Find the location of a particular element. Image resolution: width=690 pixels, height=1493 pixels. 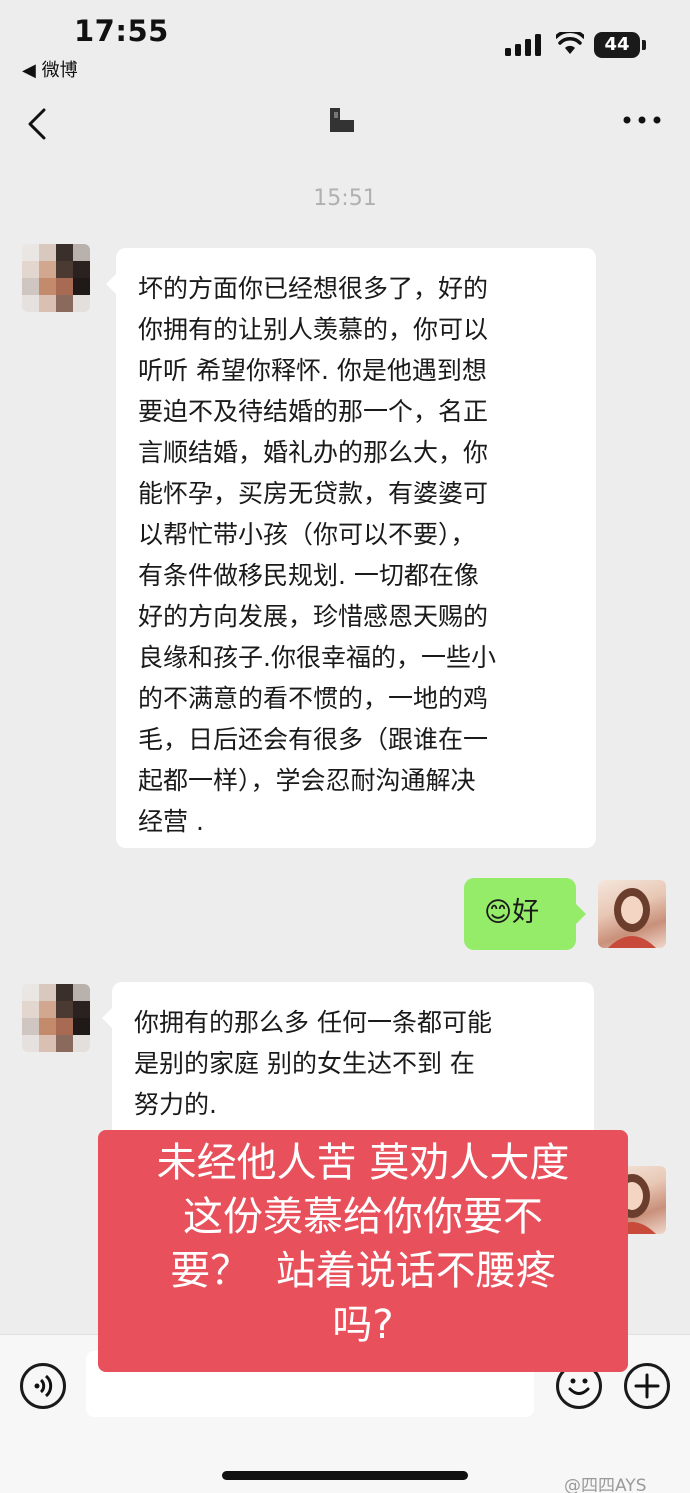

status-time: 17:55 is located at coordinates (121, 31).